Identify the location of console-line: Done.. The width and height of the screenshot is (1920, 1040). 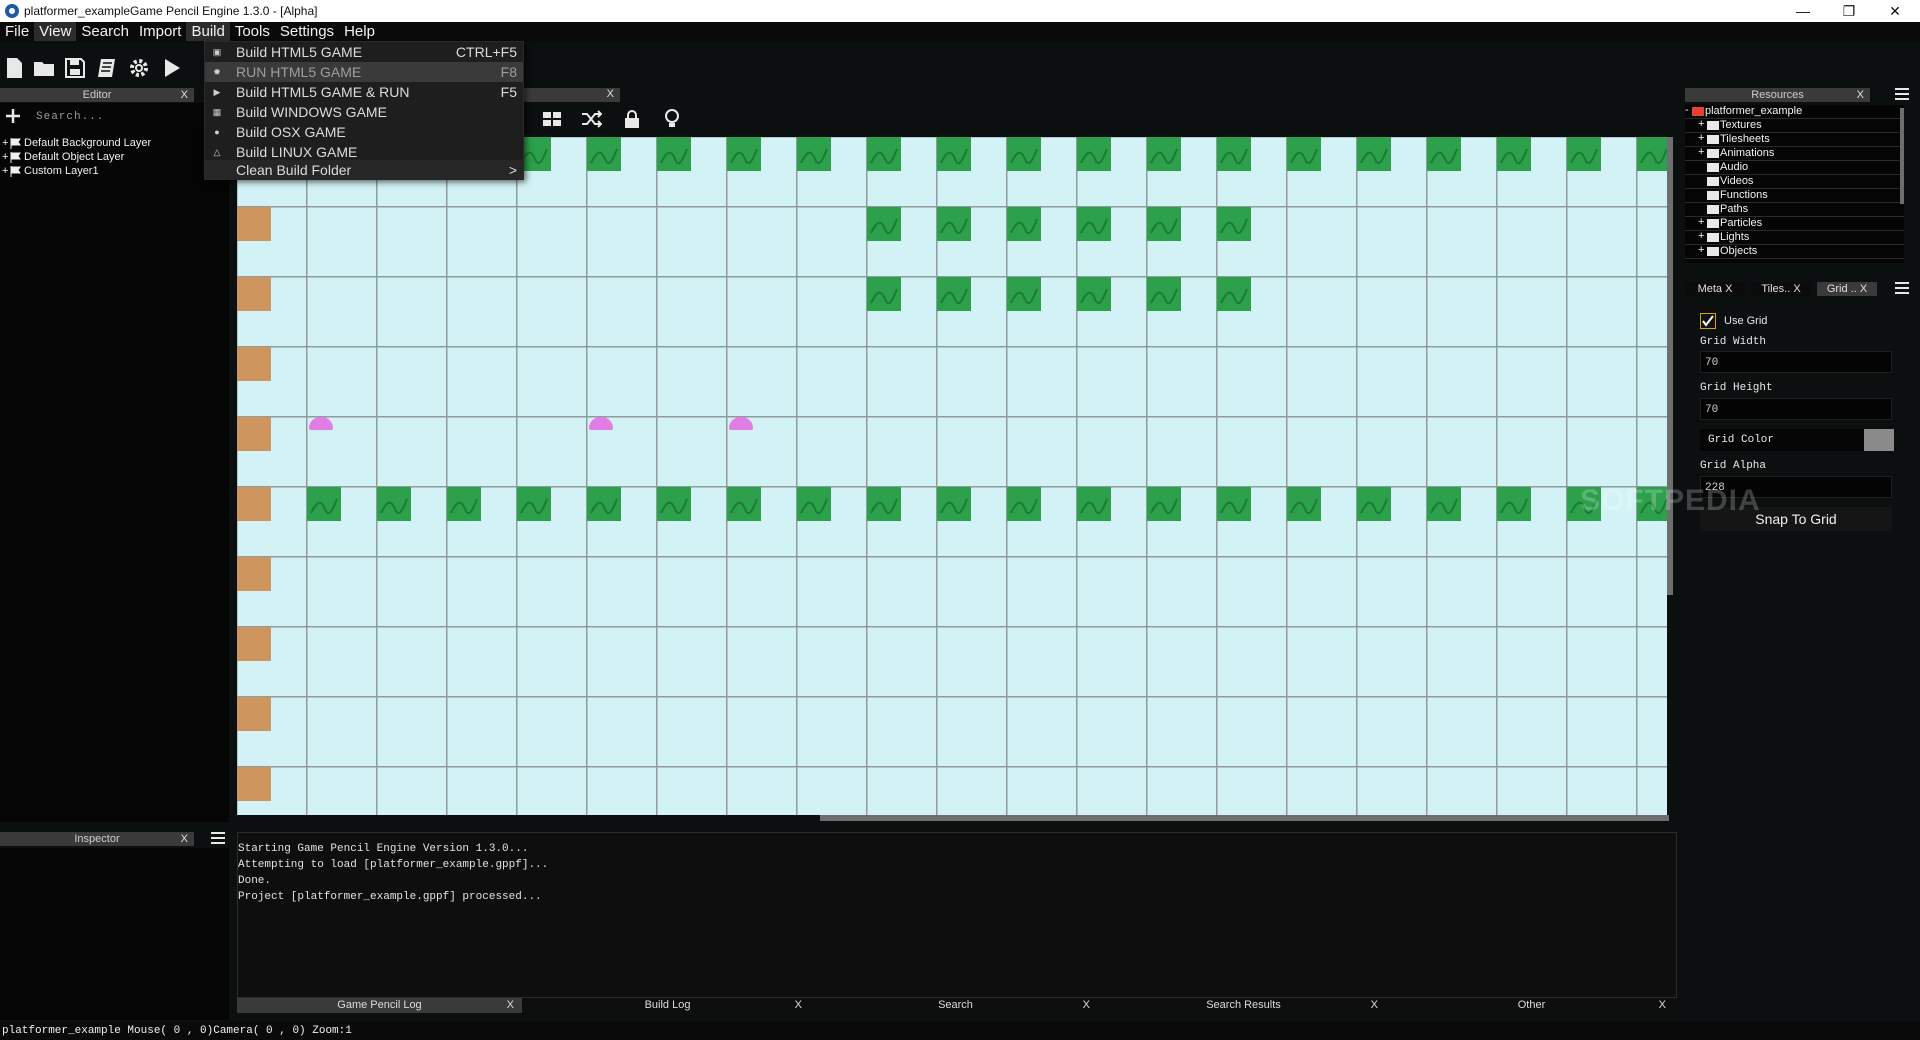
(255, 881).